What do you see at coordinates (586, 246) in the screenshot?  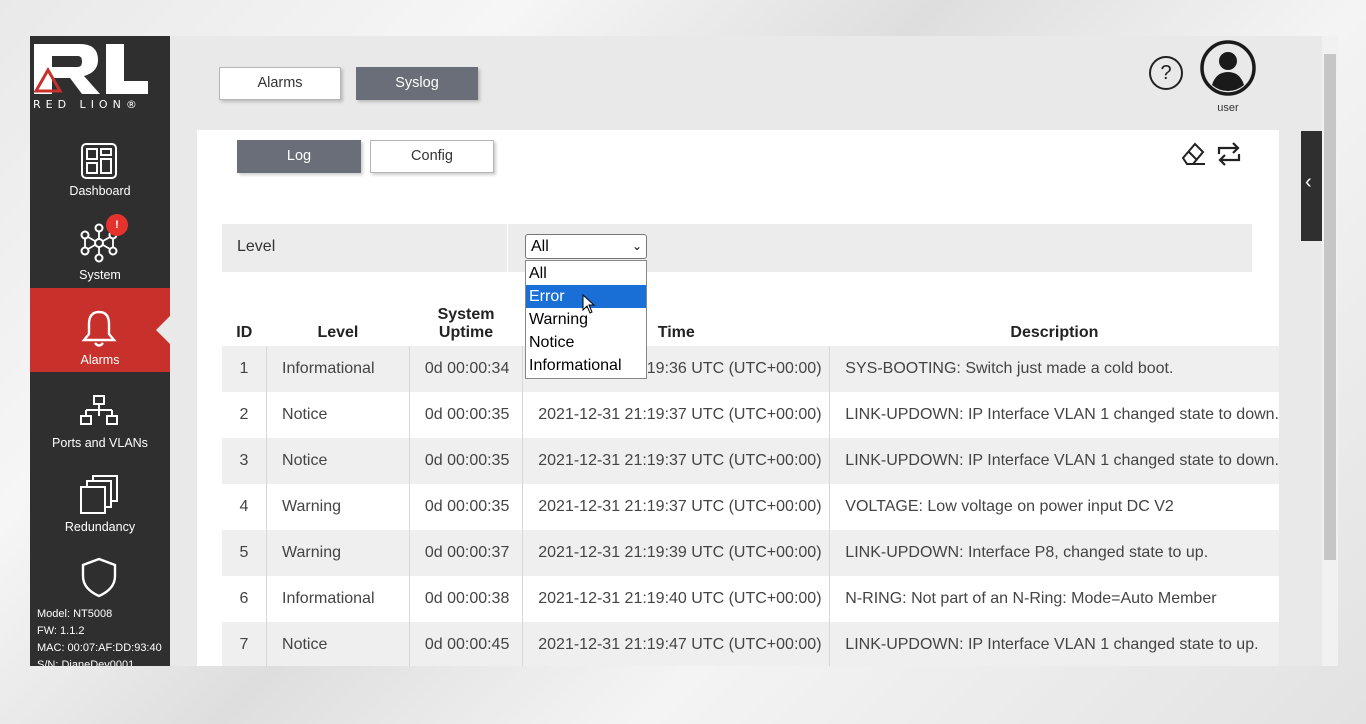 I see `level-select: All ⌄` at bounding box center [586, 246].